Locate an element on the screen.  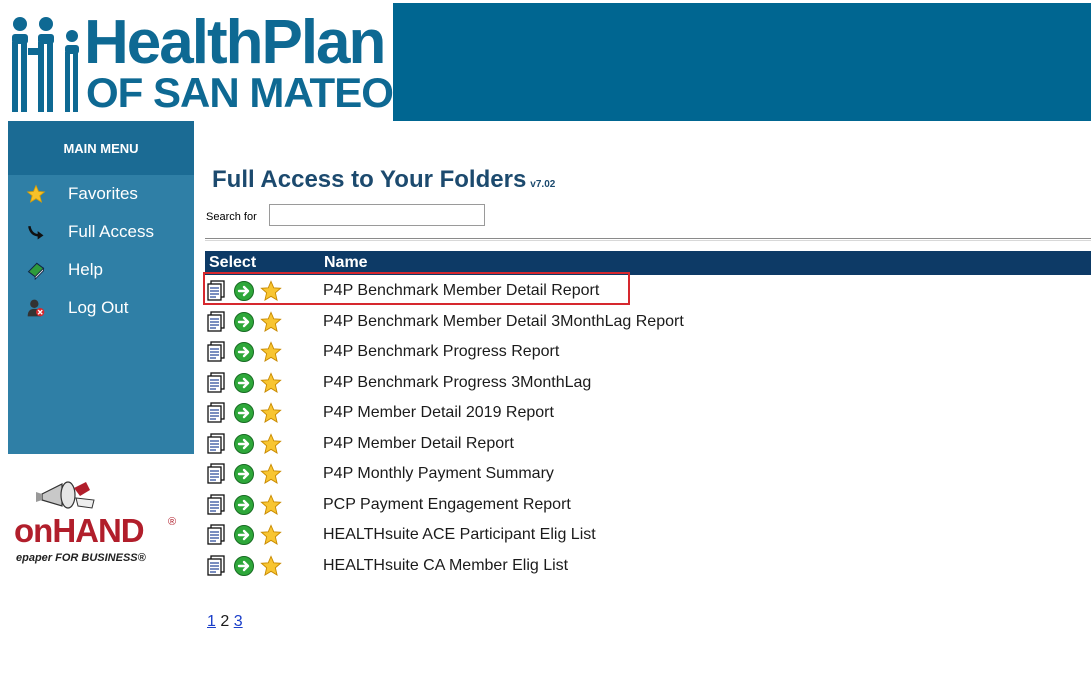
sidebar-item-label: Full Access is located at coordinates (111, 231).